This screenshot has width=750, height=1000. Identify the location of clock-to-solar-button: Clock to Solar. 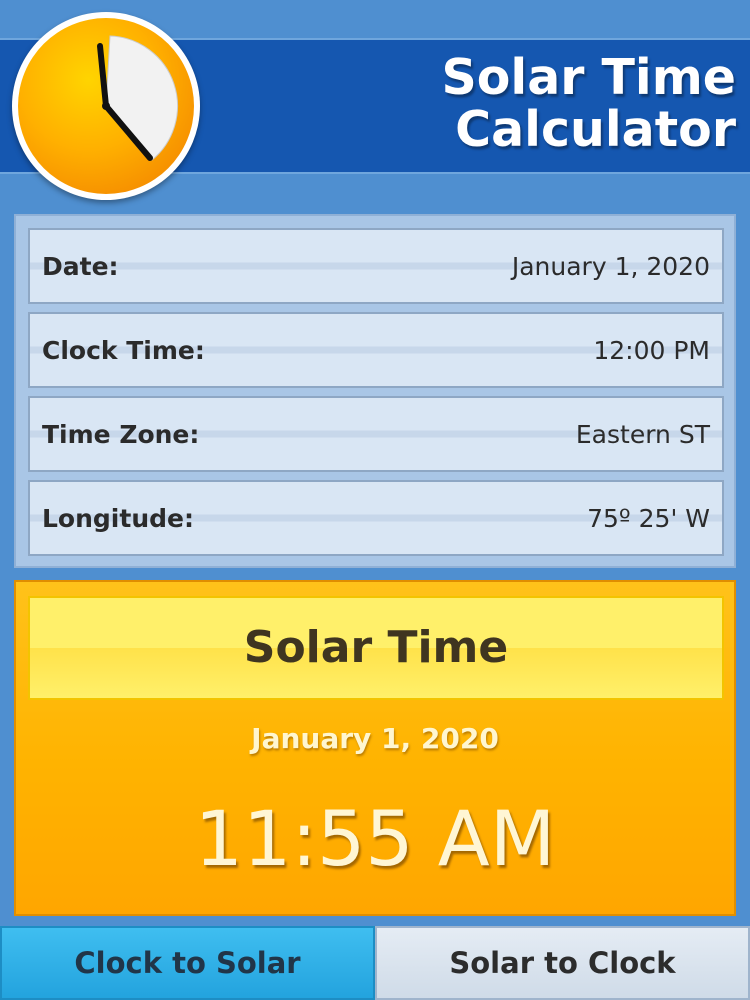
(187, 963).